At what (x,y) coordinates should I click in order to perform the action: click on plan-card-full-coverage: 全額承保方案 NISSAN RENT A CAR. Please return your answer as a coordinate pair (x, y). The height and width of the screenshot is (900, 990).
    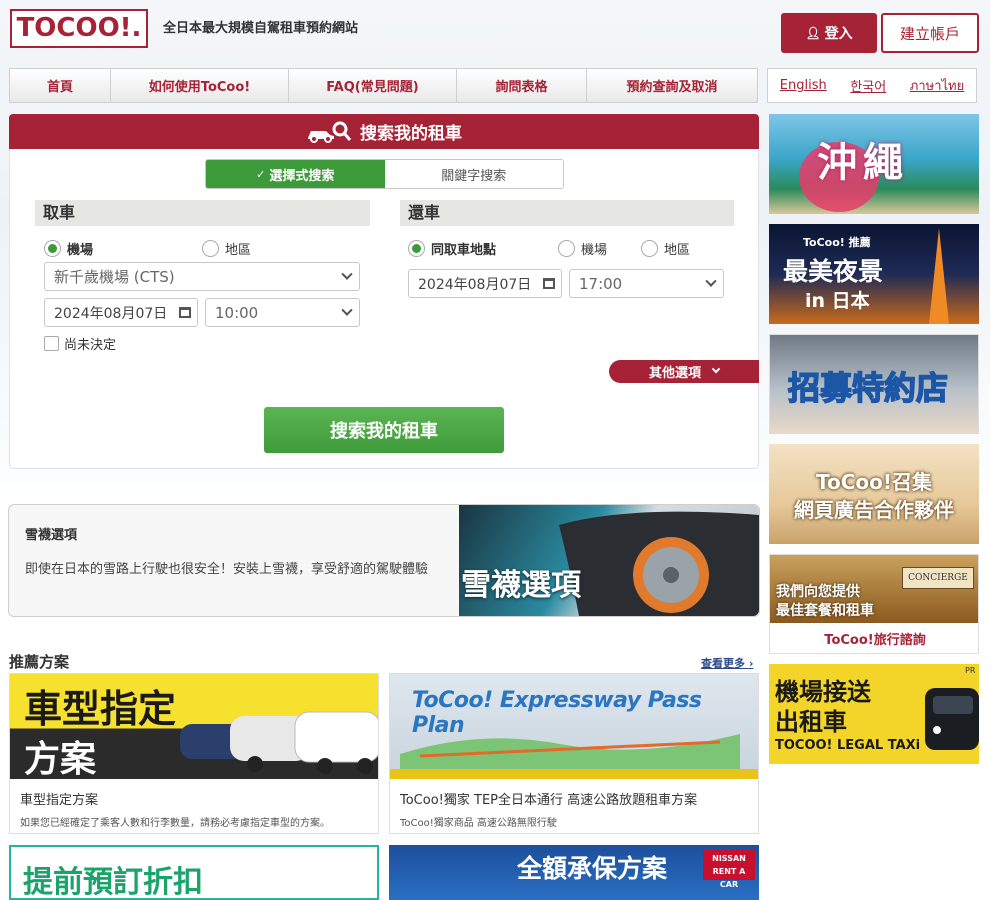
    Looking at the image, I should click on (574, 872).